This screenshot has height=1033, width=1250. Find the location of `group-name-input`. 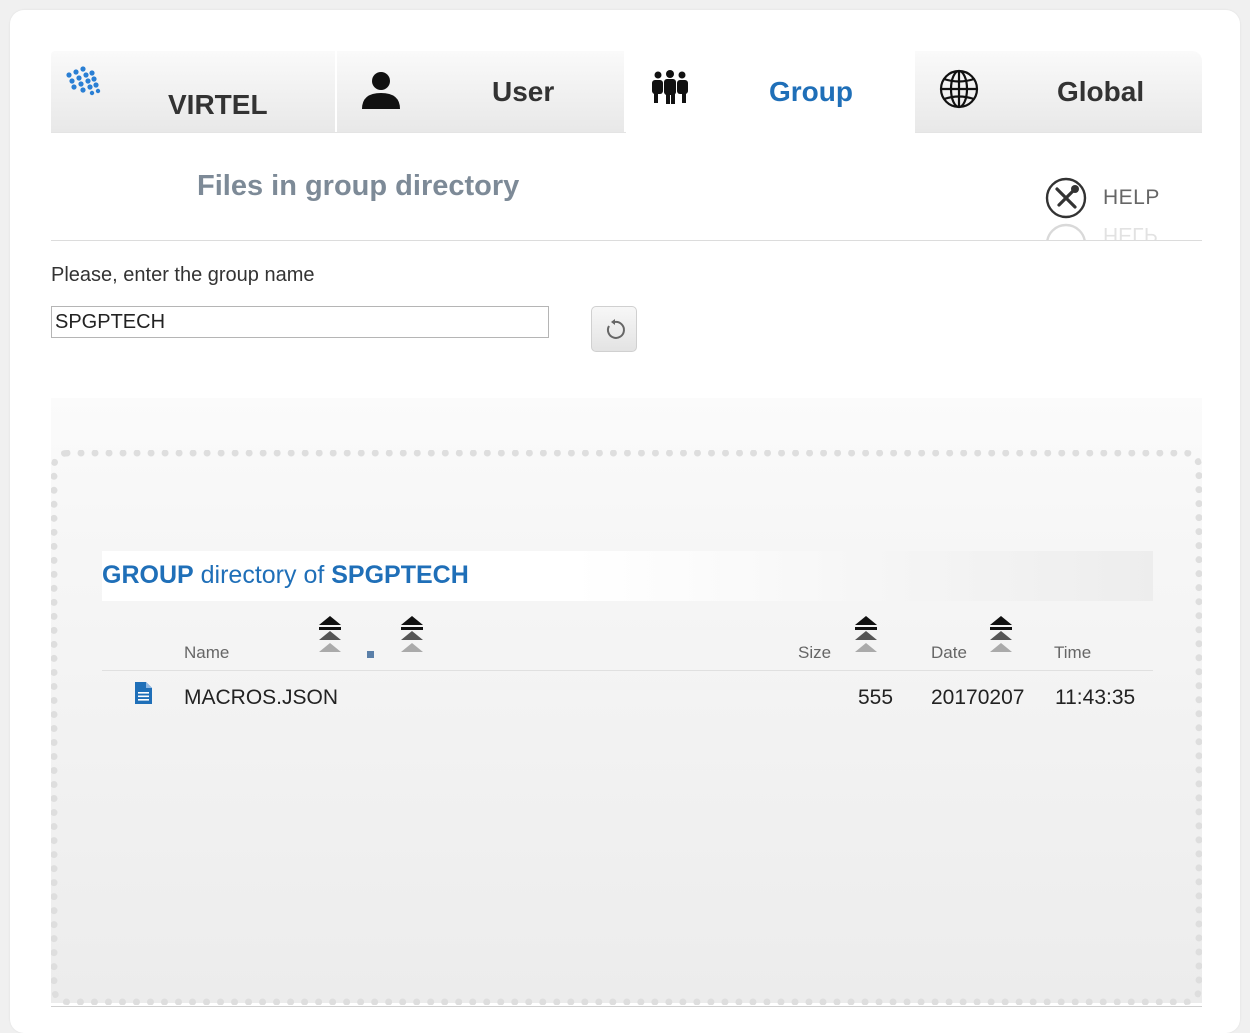

group-name-input is located at coordinates (300, 322).